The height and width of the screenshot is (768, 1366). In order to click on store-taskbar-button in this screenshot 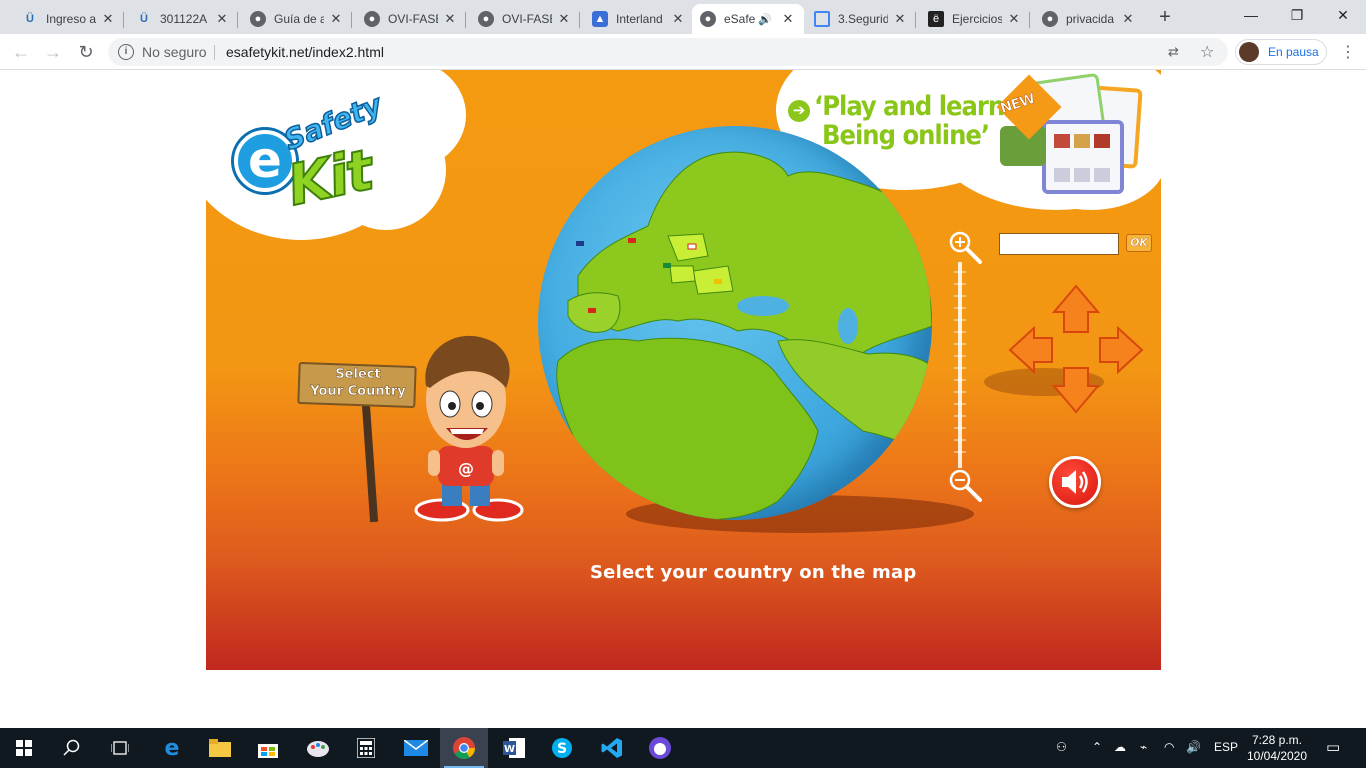, I will do `click(268, 748)`.